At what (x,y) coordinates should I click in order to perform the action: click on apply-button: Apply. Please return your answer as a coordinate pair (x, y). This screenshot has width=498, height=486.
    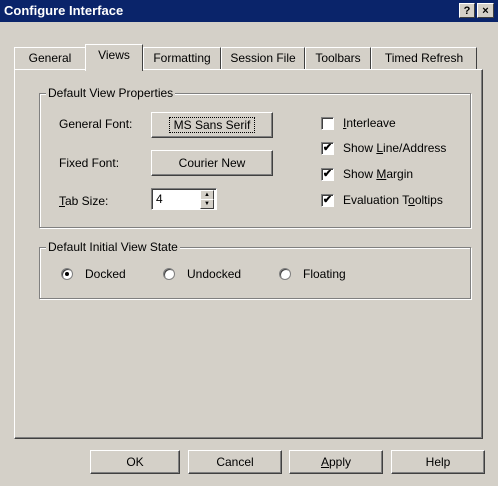
    Looking at the image, I should click on (336, 462).